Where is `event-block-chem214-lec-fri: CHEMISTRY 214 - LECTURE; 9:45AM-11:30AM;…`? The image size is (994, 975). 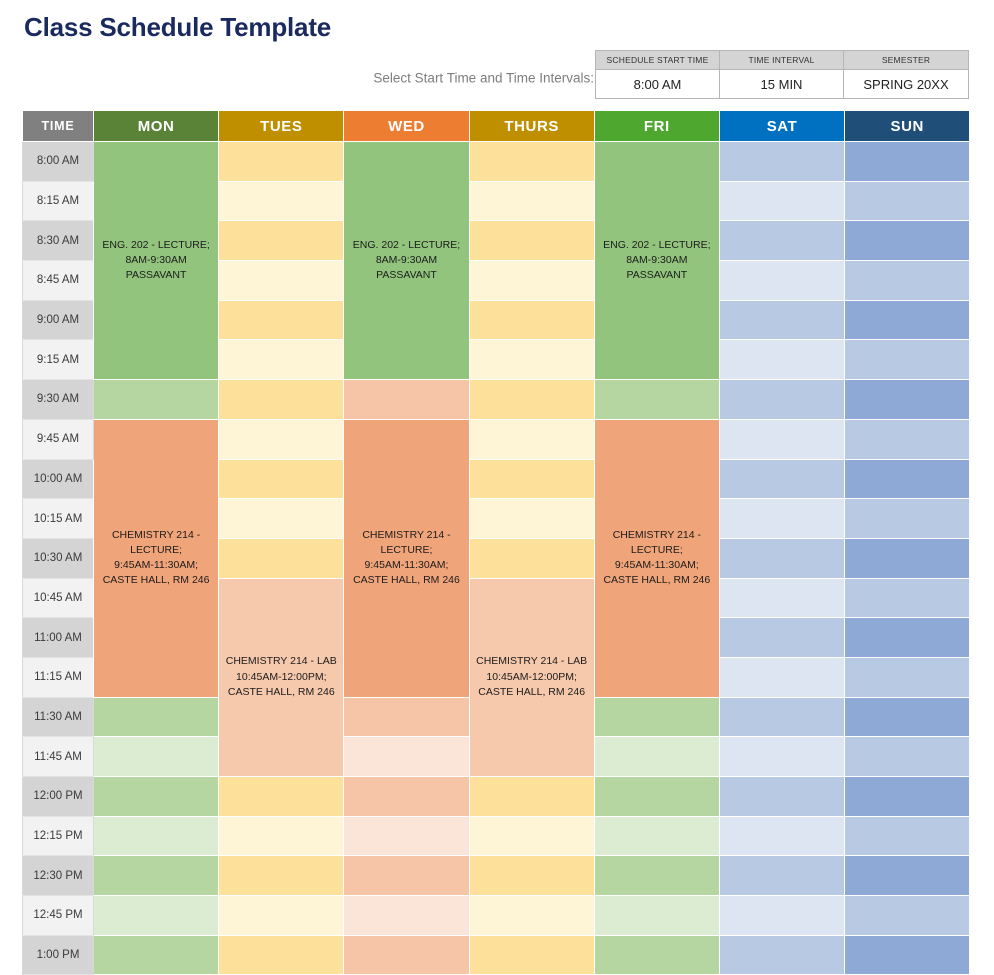 event-block-chem214-lec-fri: CHEMISTRY 214 - LECTURE; 9:45AM-11:30AM;… is located at coordinates (656, 558).